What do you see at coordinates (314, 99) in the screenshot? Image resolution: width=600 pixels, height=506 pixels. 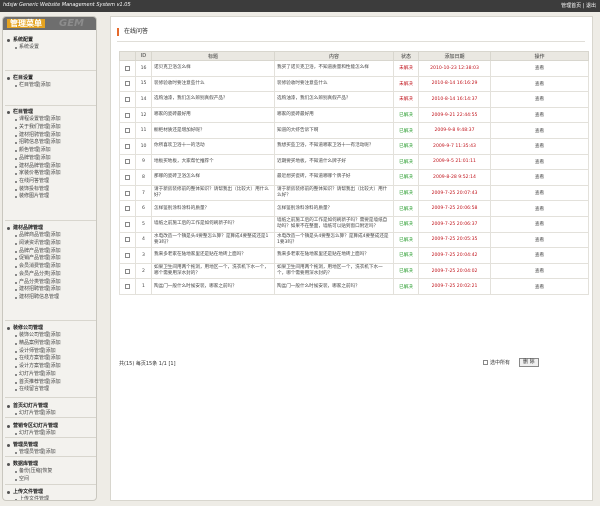 I see `row-content-text: 选购油漆，我们怎么辨别真假产品？` at bounding box center [314, 99].